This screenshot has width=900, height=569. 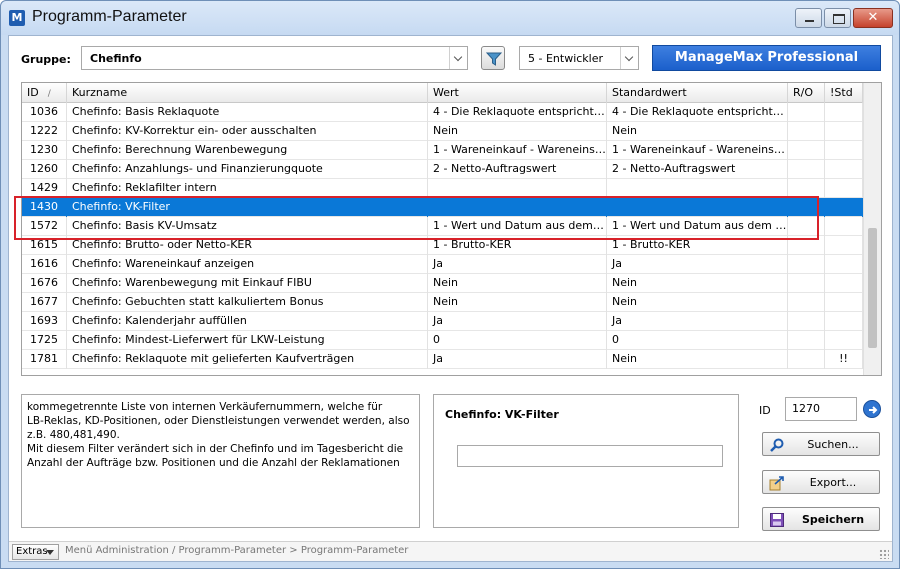 What do you see at coordinates (274, 58) in the screenshot?
I see `group-select: Chefinfo` at bounding box center [274, 58].